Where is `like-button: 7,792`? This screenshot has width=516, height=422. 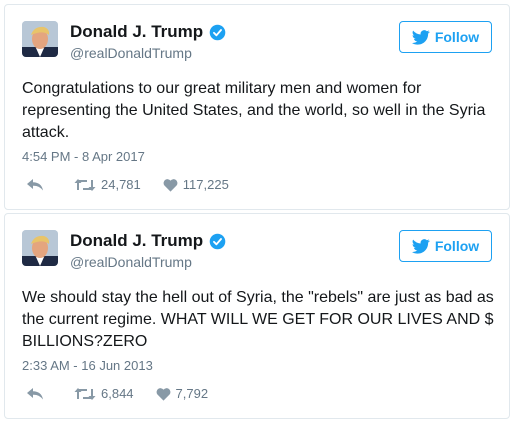
like-button: 7,792 is located at coordinates (182, 393).